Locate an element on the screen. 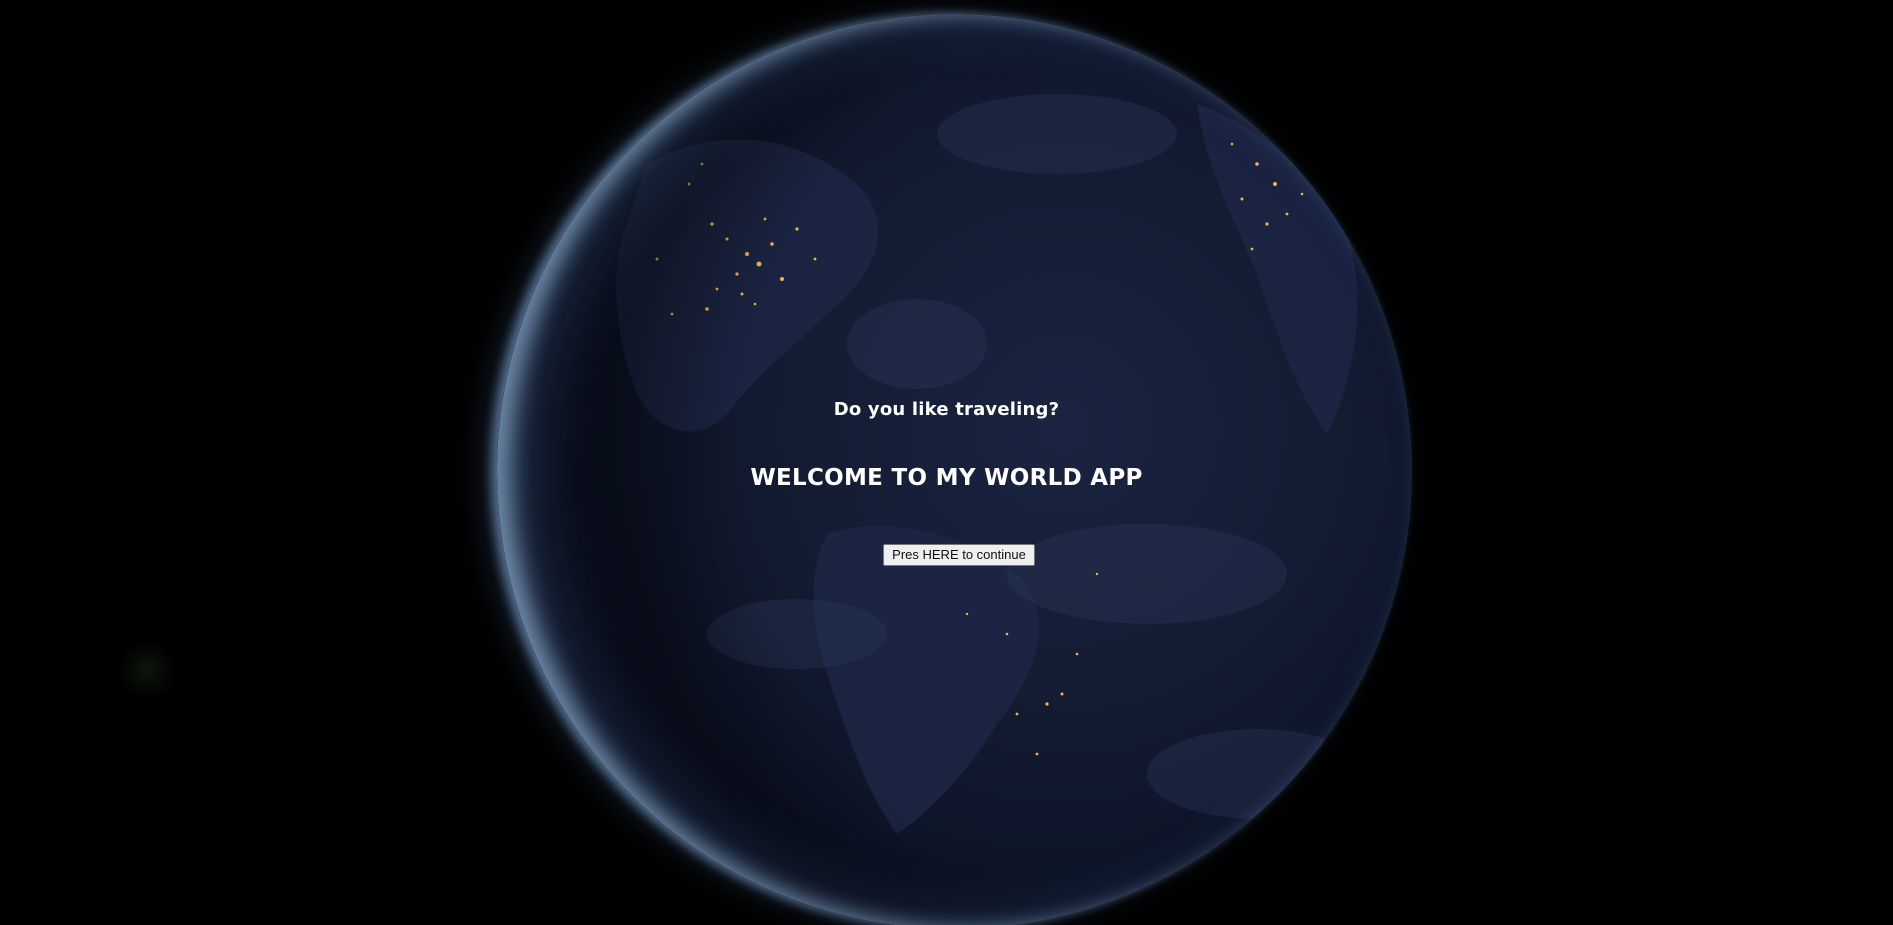  welcome-heading: WELCOME TO MY WORLD APP is located at coordinates (946, 478).